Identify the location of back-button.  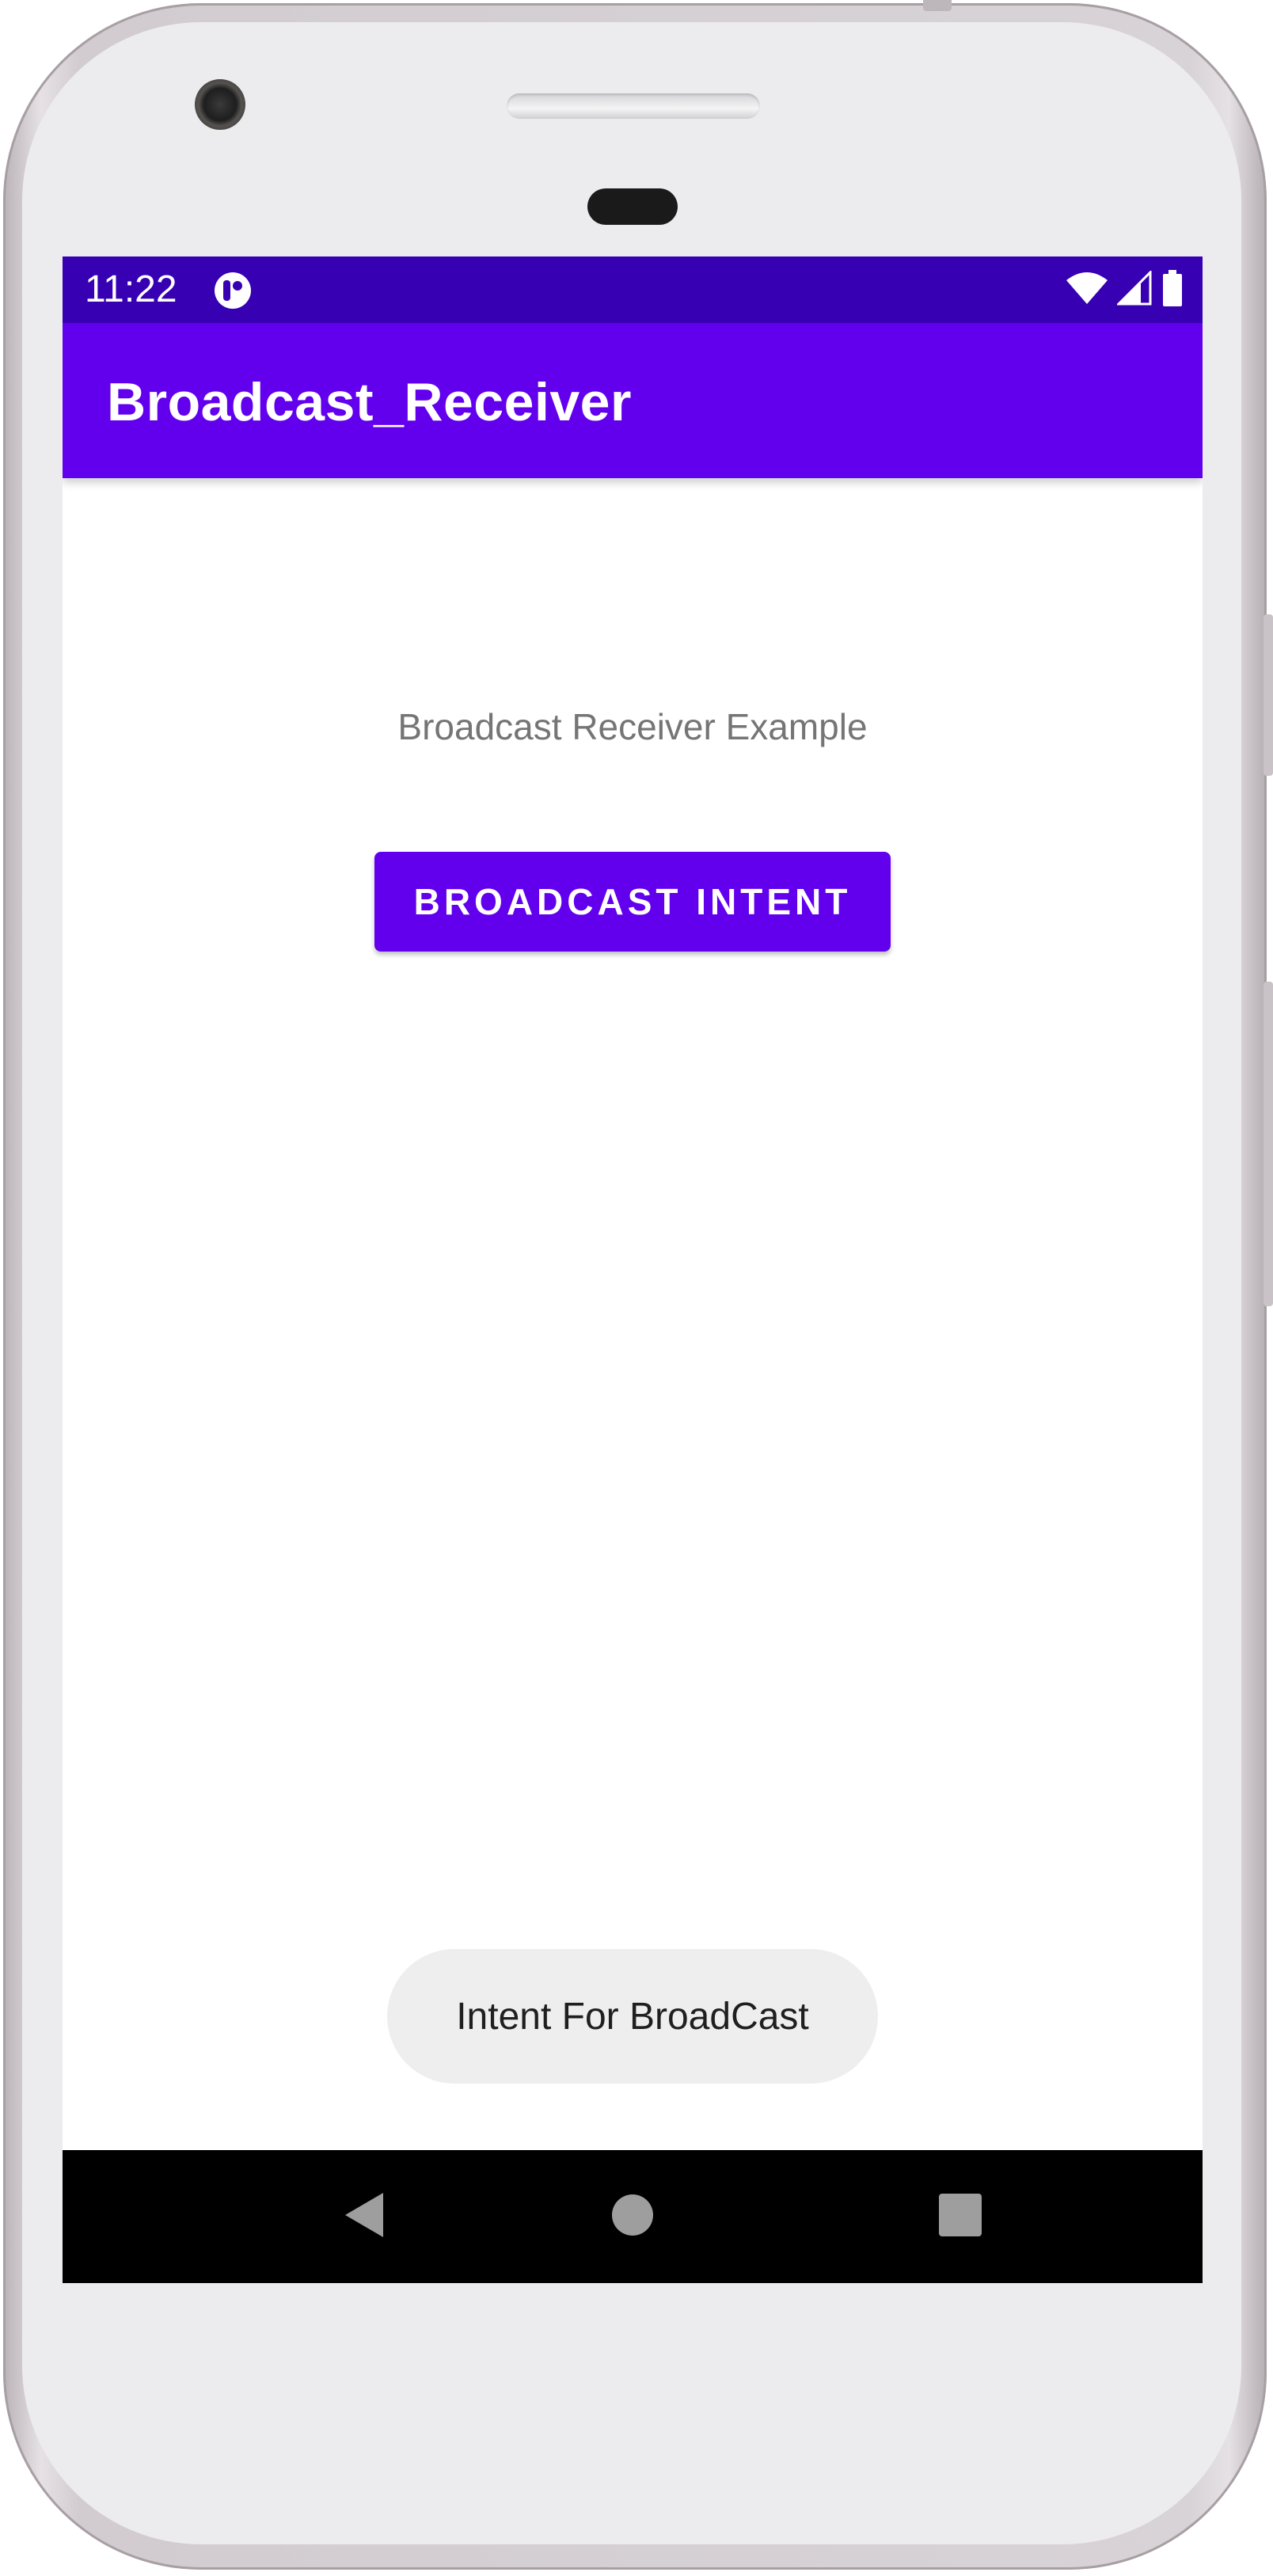
(363, 2216).